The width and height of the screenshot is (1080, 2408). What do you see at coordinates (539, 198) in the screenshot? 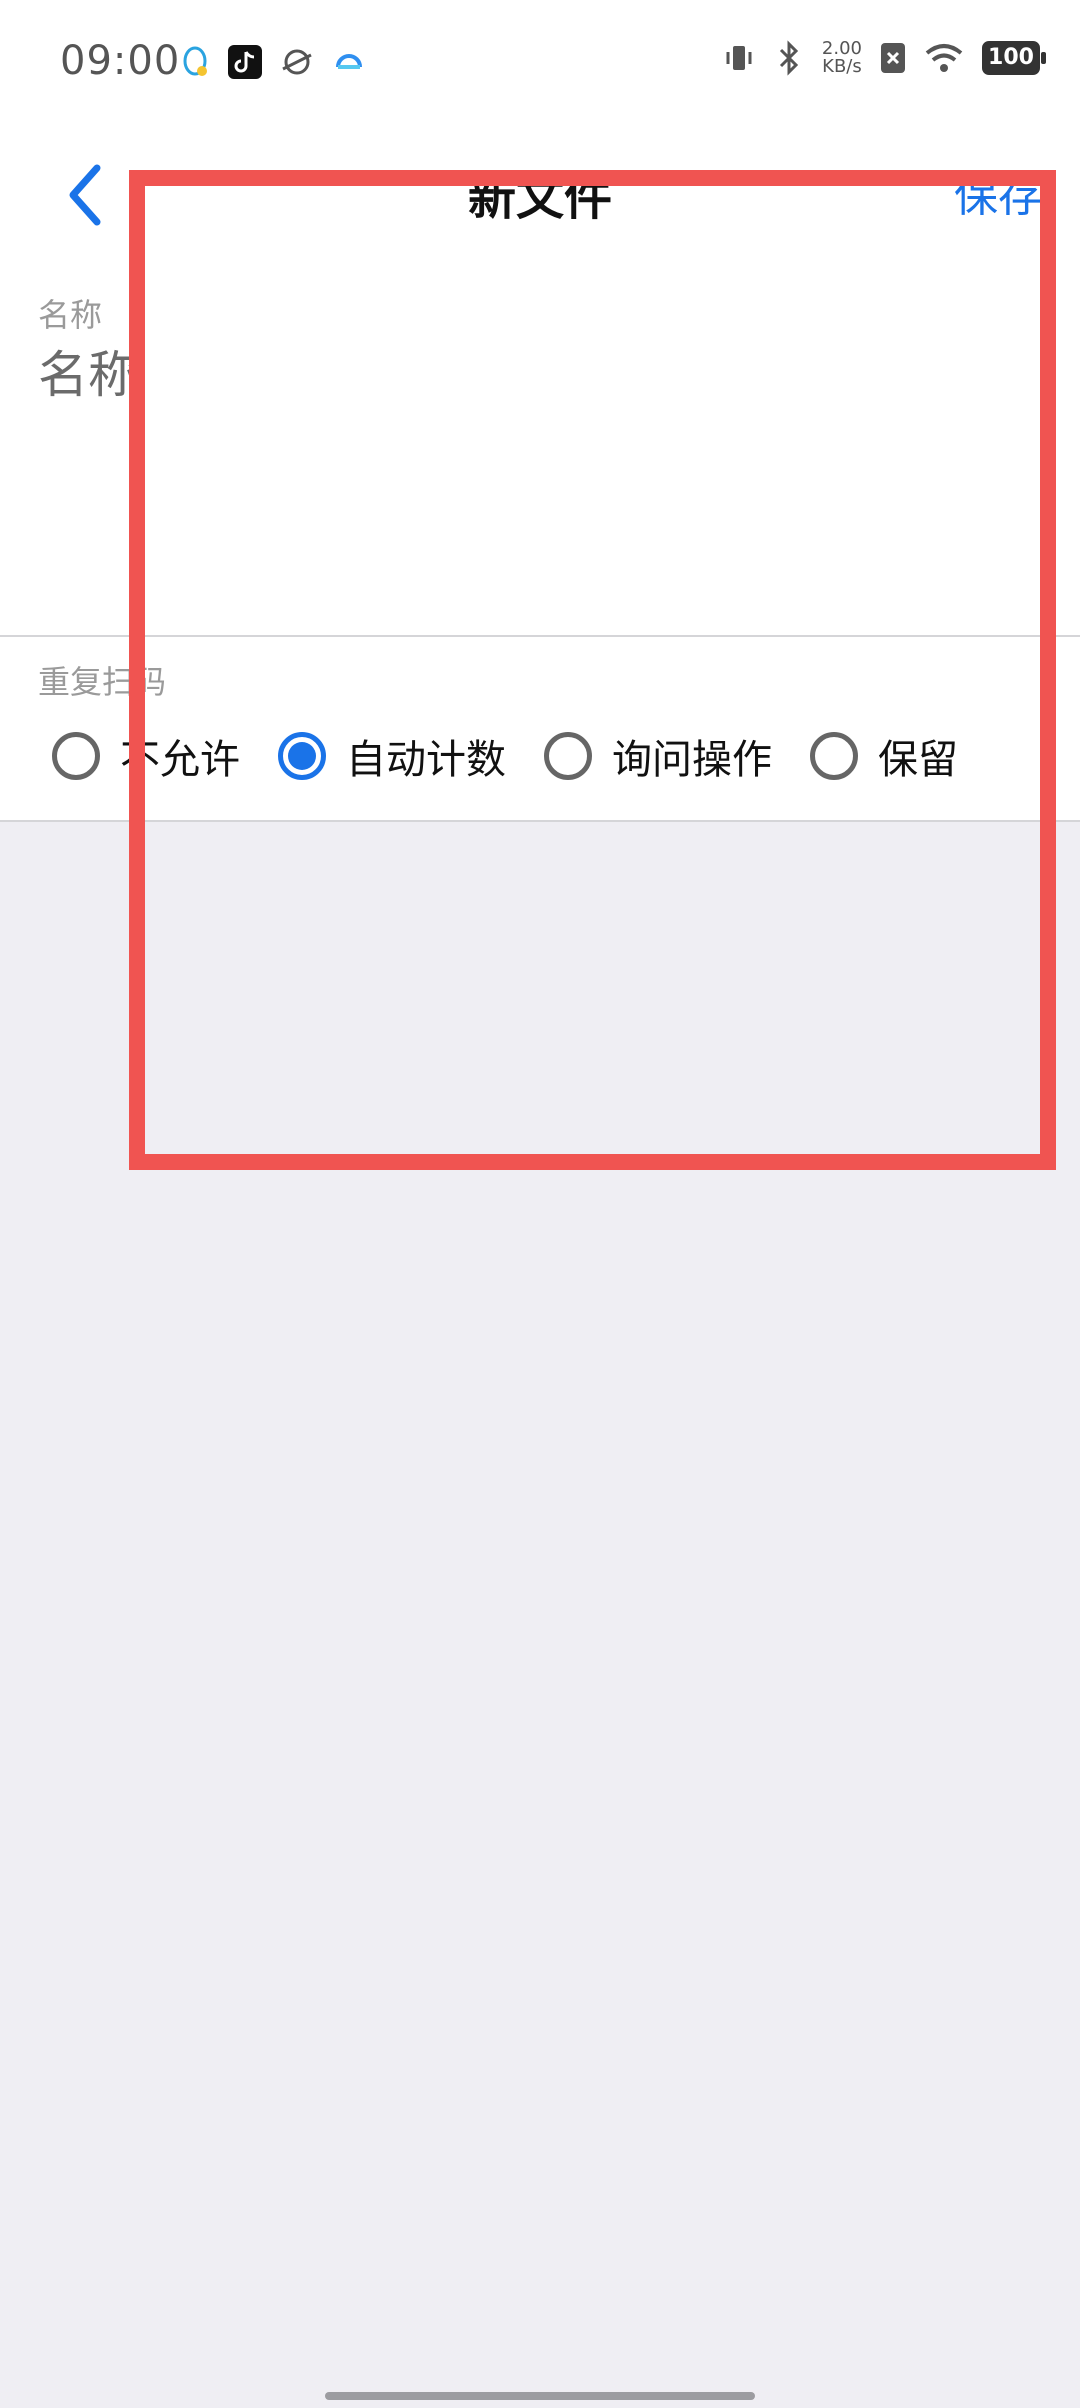
I see `page-title: 新文件` at bounding box center [539, 198].